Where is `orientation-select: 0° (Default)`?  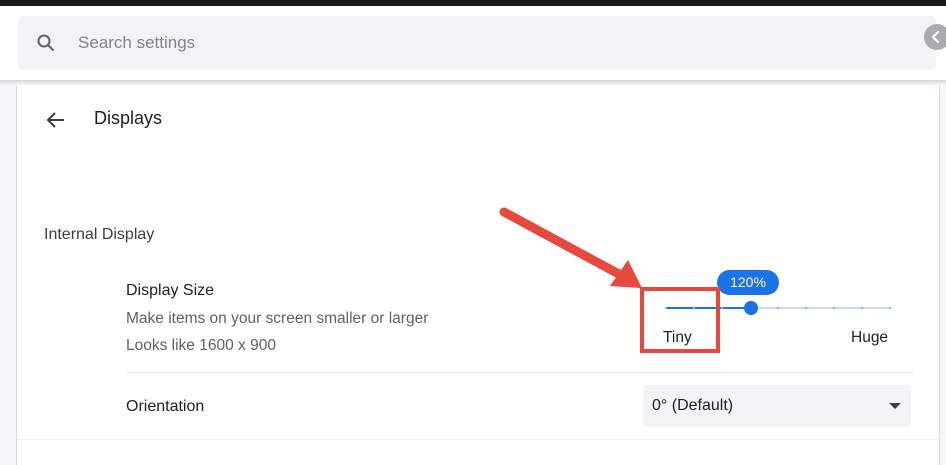
orientation-select: 0° (Default) is located at coordinates (777, 406).